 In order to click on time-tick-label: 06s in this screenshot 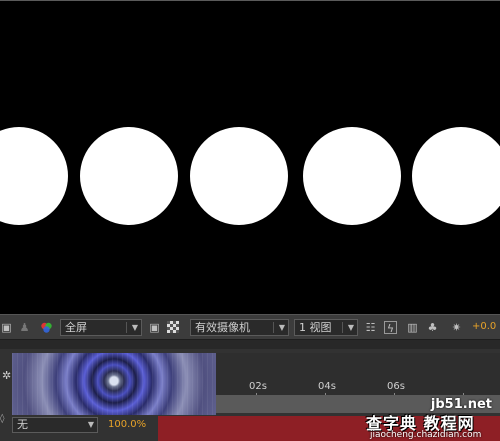, I will do `click(396, 386)`.